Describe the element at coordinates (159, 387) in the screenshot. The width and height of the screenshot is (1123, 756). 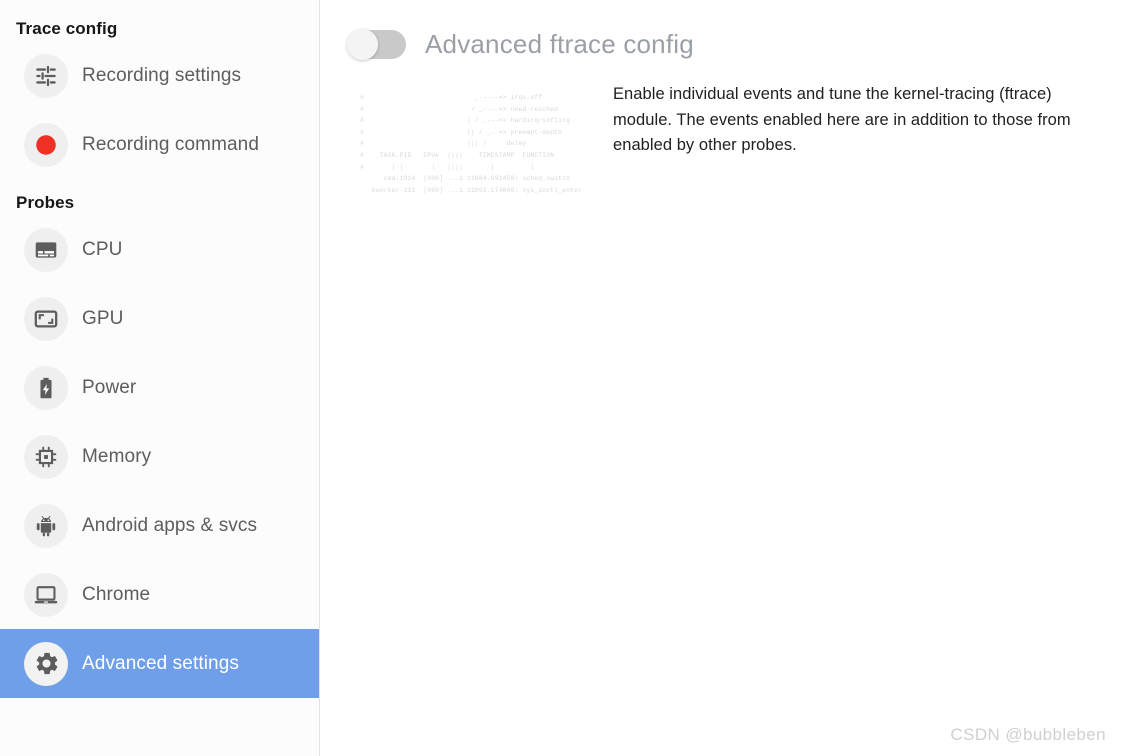
I see `sidebar-item-power: Power` at that location.